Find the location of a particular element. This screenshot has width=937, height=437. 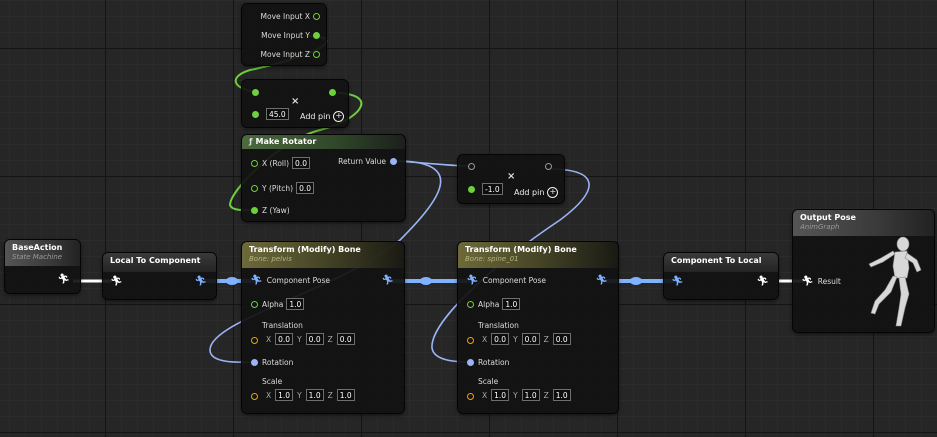

multiply-node: -1.0 × Add pin + is located at coordinates (511, 179).